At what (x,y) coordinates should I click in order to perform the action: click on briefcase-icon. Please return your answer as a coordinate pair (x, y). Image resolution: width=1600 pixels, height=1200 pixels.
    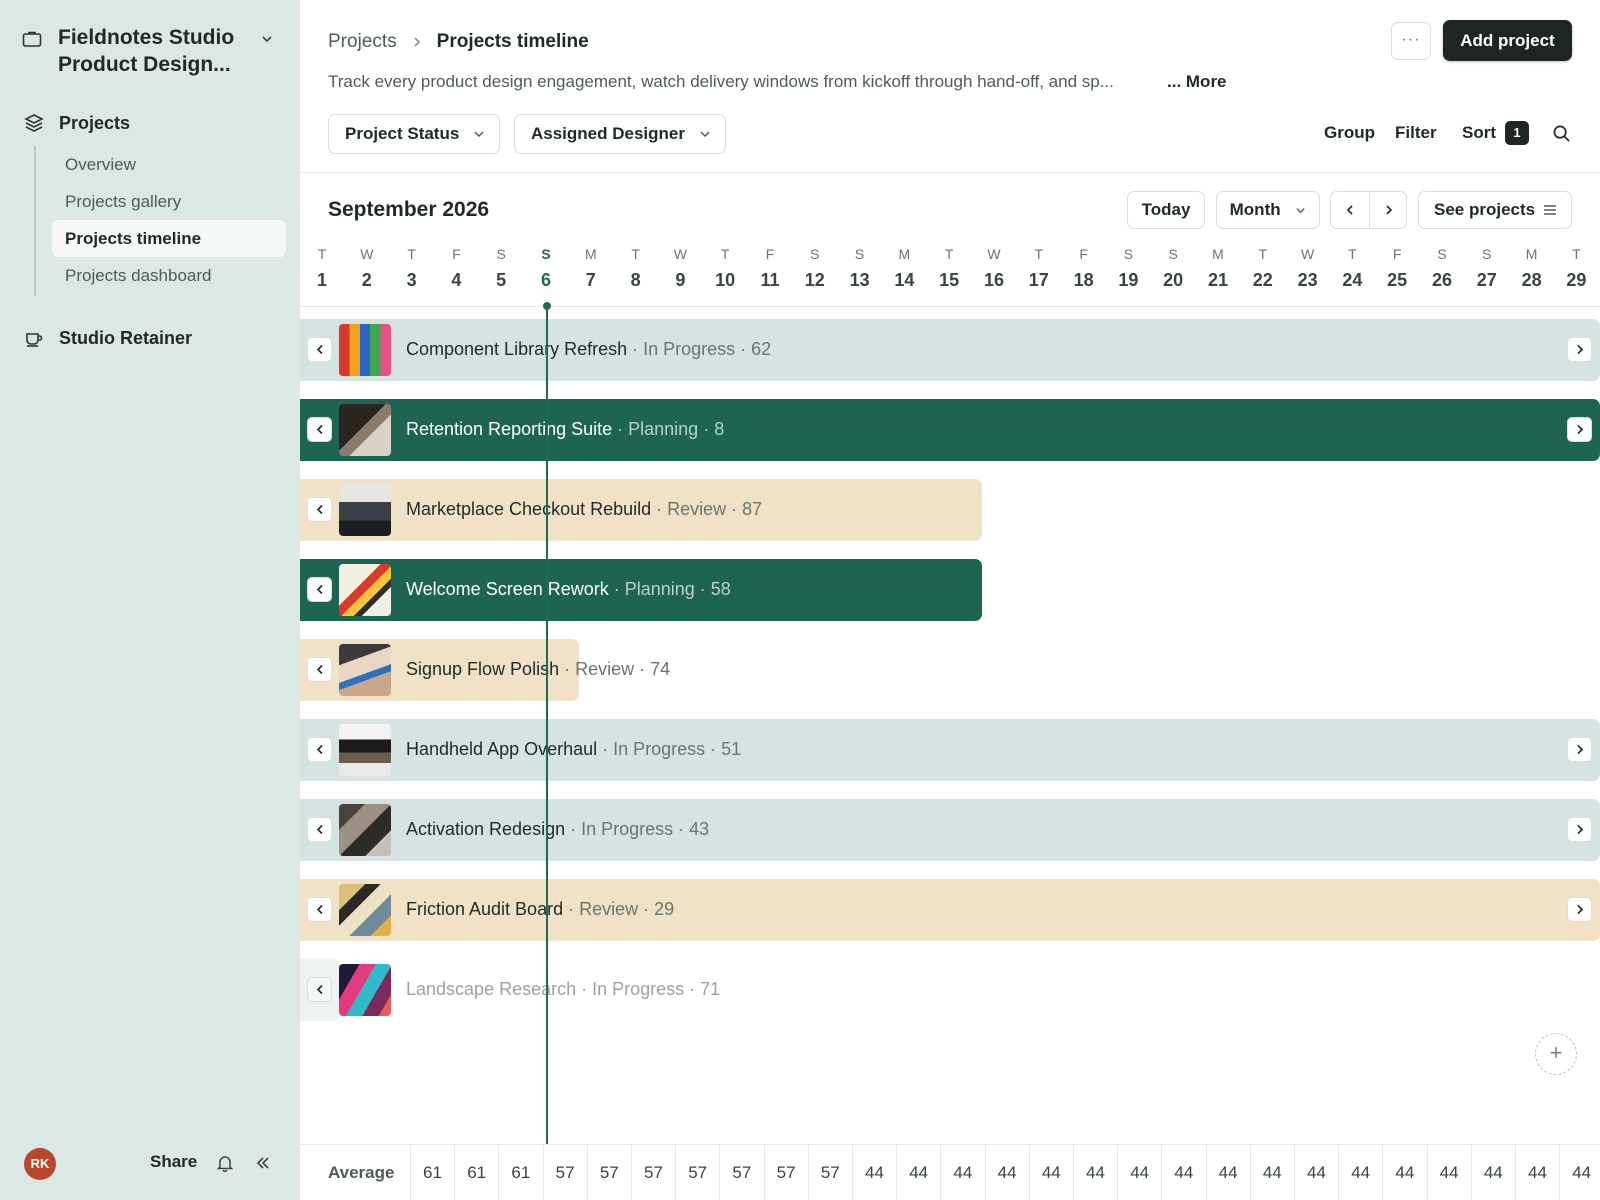
    Looking at the image, I should click on (32, 39).